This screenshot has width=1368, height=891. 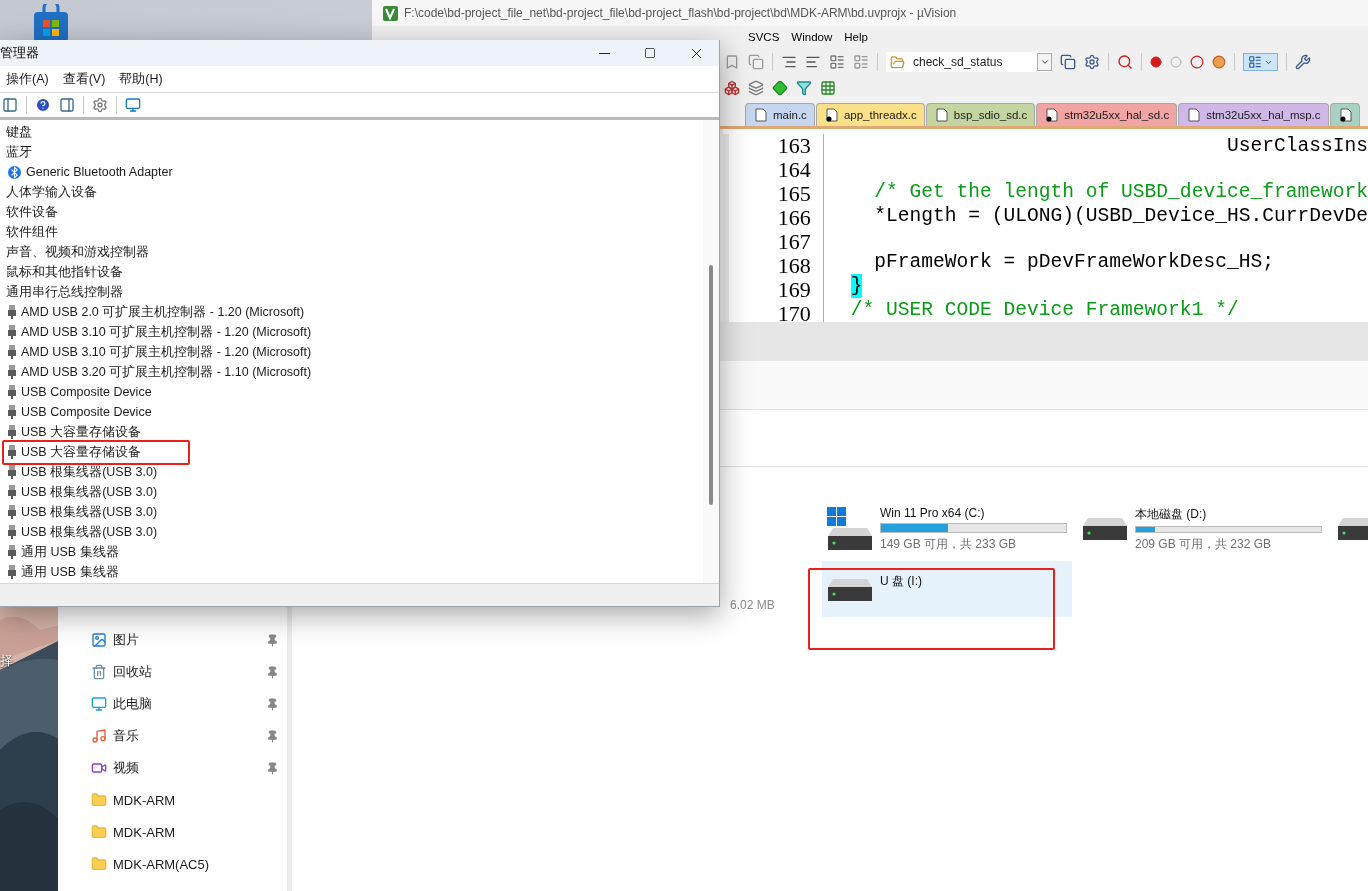 I want to click on desktop-icon-label: 择, so click(x=6, y=661).